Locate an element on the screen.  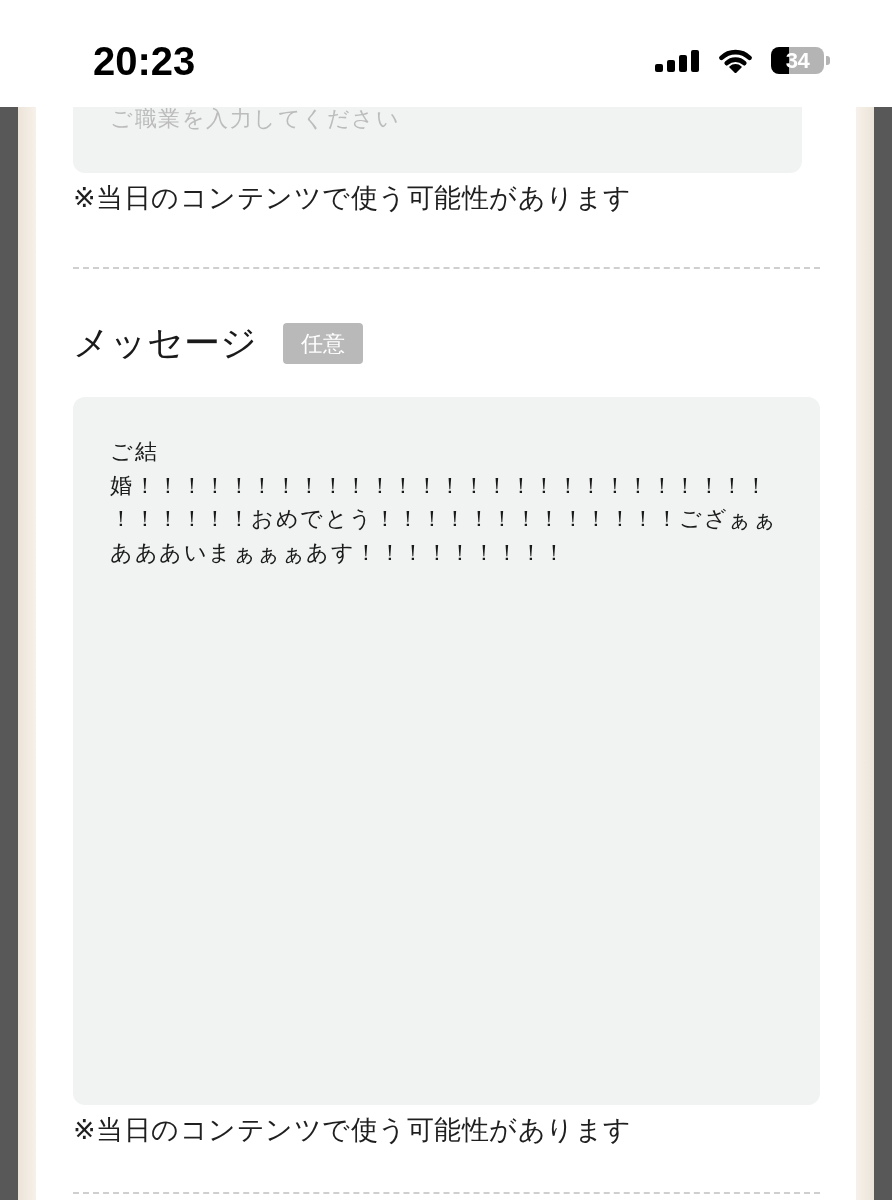
signal-icon is located at coordinates (677, 60).